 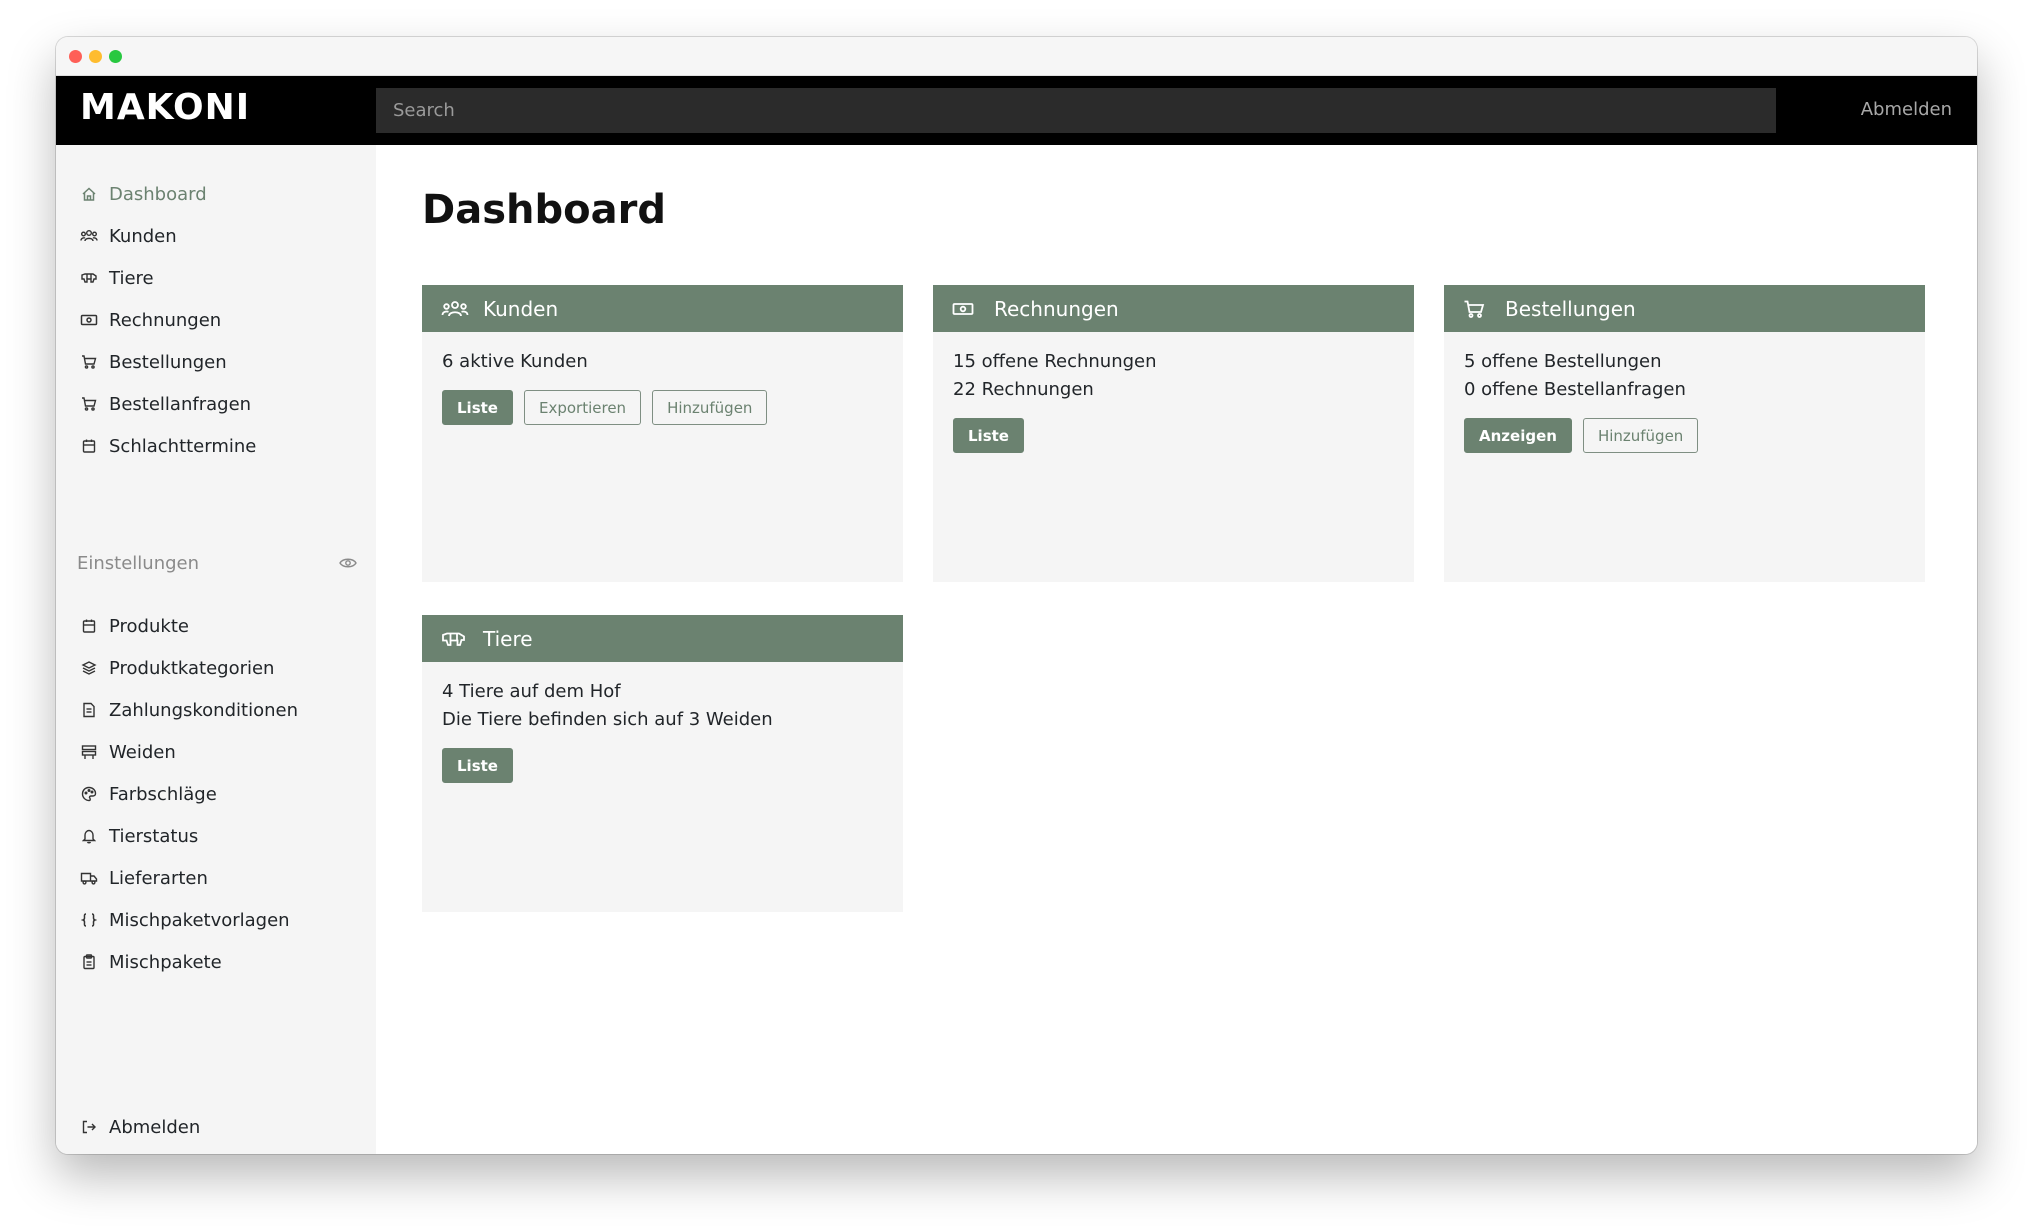 What do you see at coordinates (155, 1127) in the screenshot?
I see `sidebar-item-label: Abmelden` at bounding box center [155, 1127].